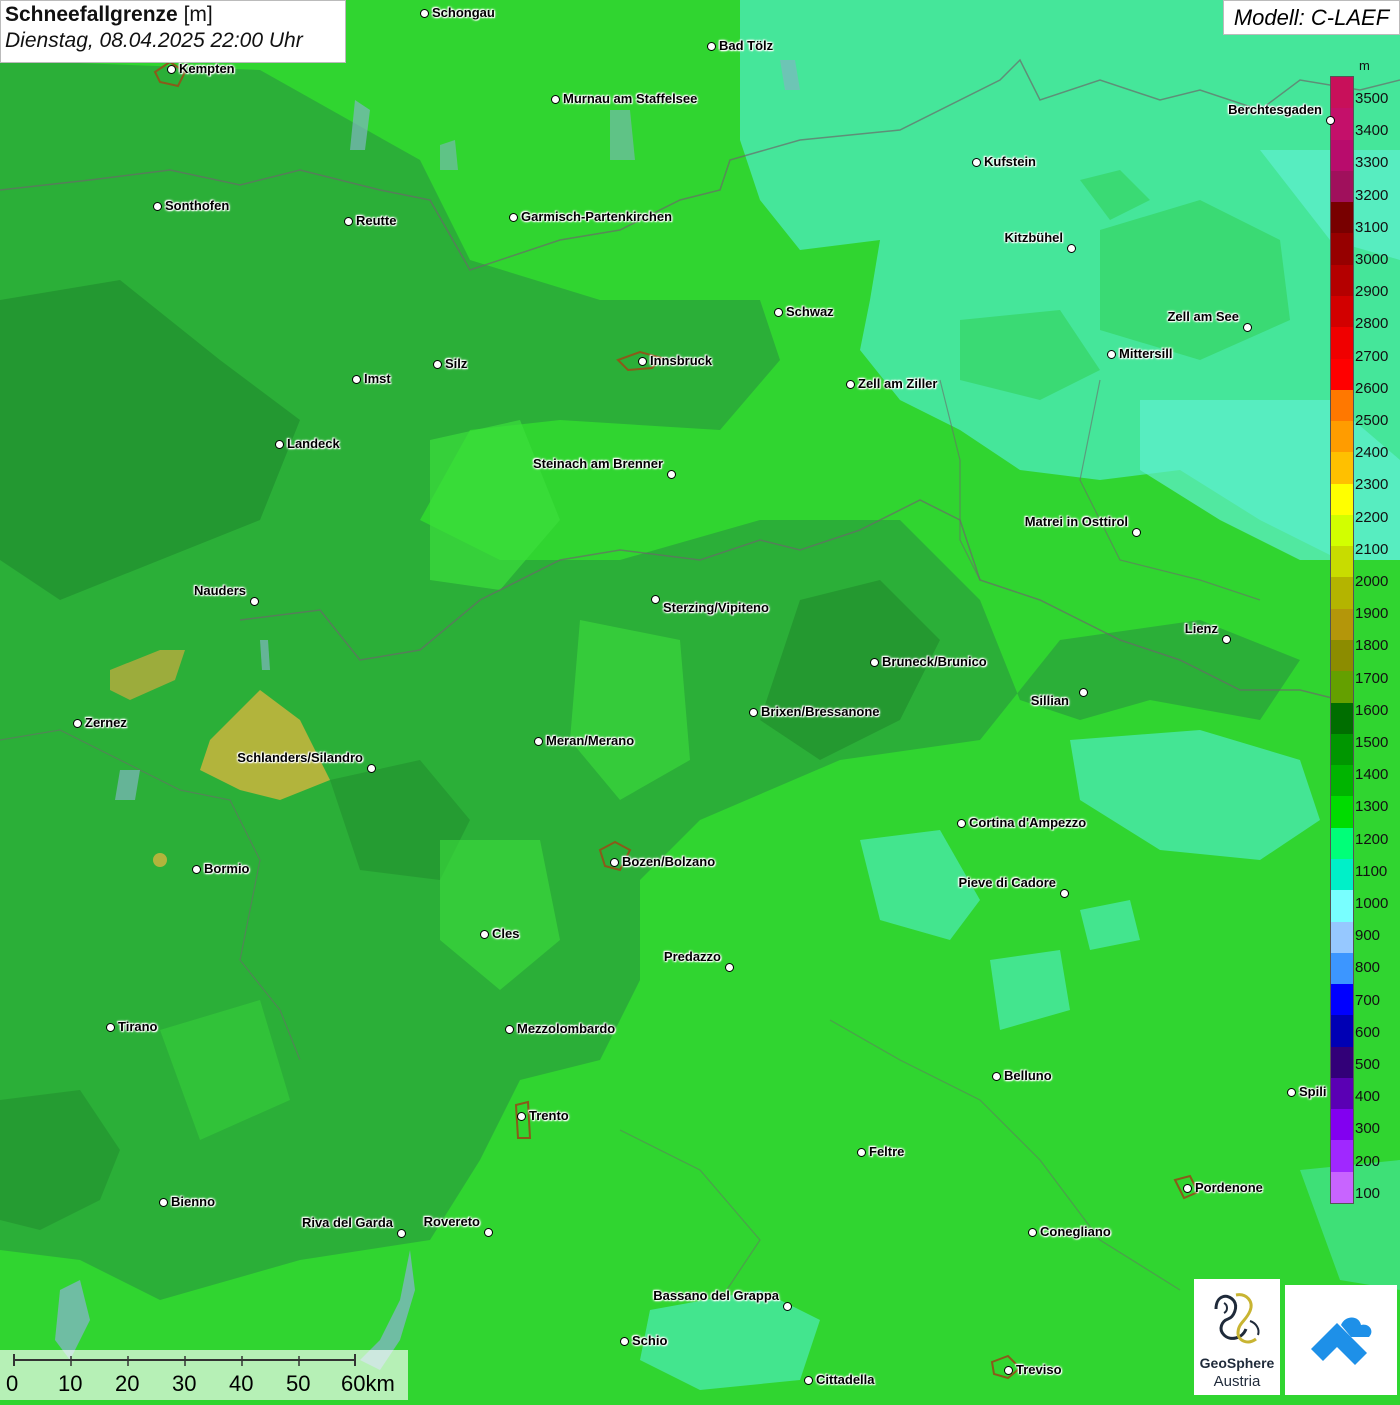  What do you see at coordinates (1372, 195) in the screenshot?
I see `legend-tick-label: 3200` at bounding box center [1372, 195].